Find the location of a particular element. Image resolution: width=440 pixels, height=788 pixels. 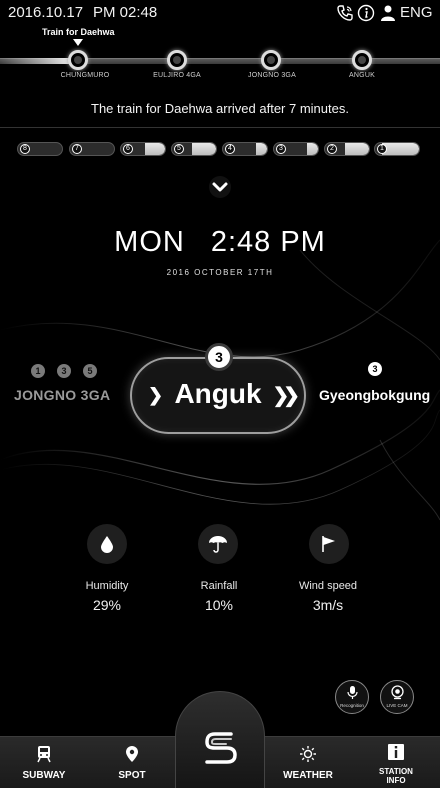

nav-weather: WEATHER is located at coordinates (308, 762).